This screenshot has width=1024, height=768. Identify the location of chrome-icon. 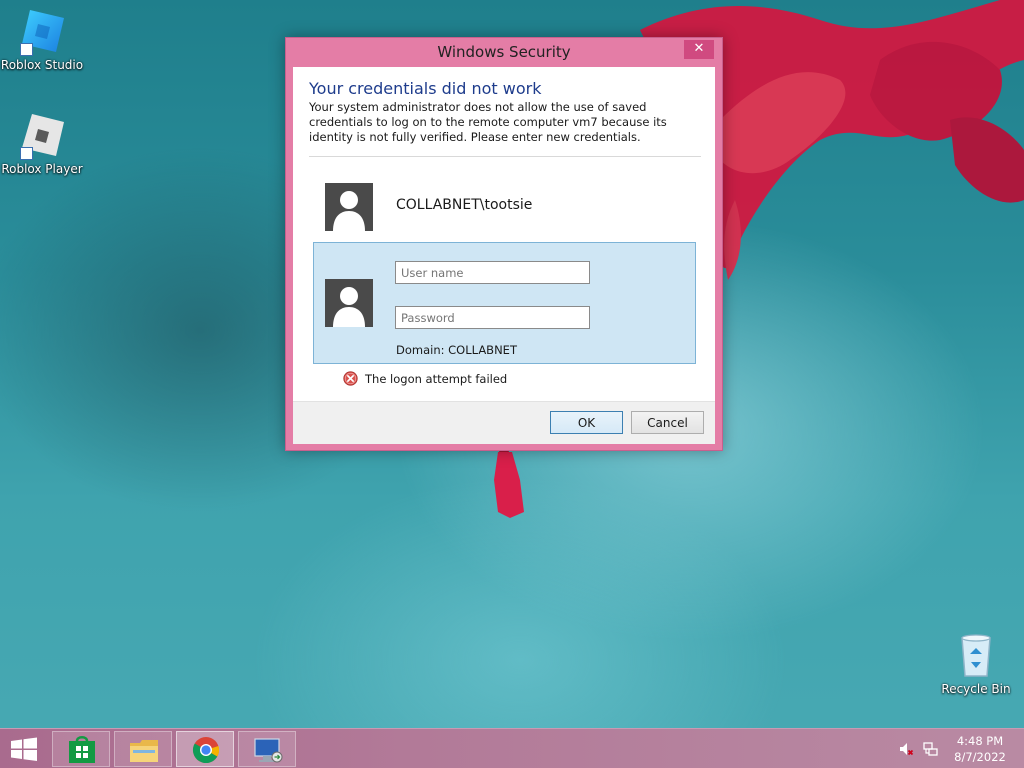
(206, 750).